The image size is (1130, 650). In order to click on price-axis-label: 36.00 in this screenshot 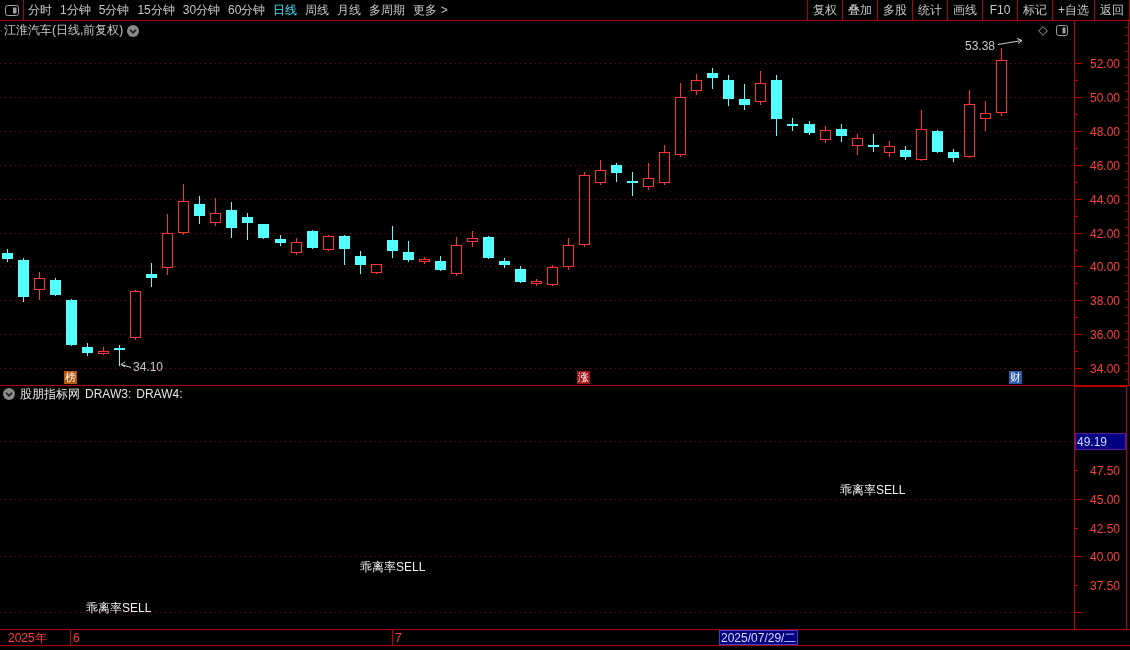, I will do `click(1104, 334)`.